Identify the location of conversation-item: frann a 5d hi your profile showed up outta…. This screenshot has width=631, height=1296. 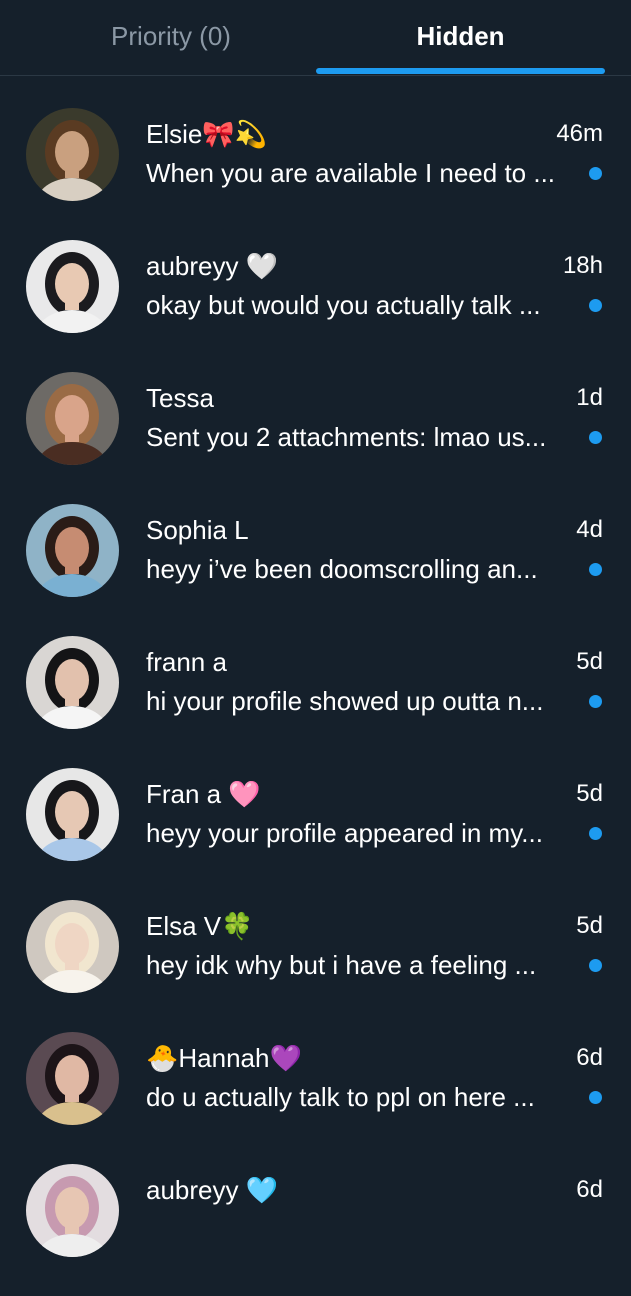
(315, 702).